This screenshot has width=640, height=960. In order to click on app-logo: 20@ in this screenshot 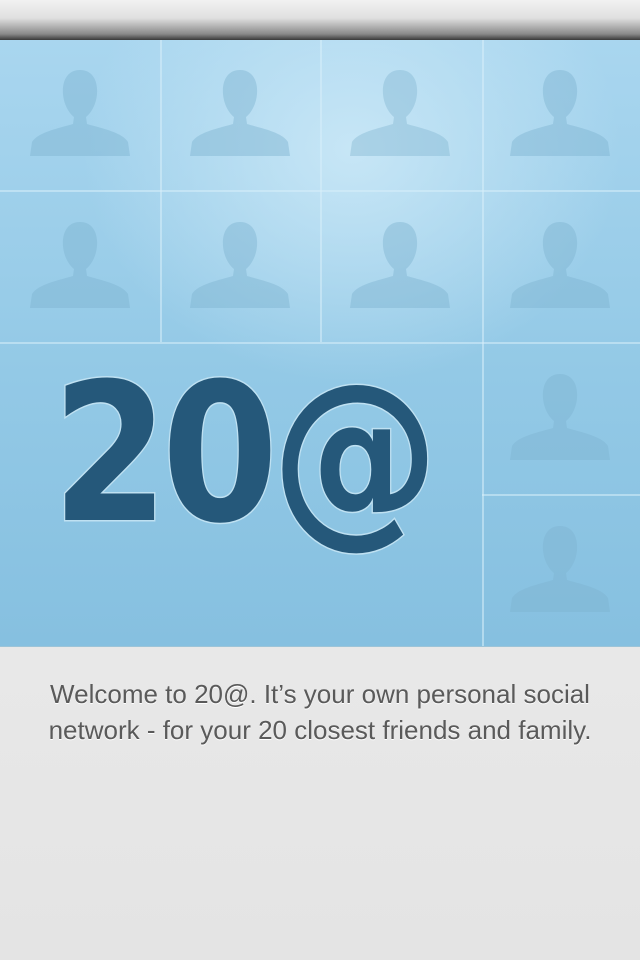, I will do `click(246, 455)`.